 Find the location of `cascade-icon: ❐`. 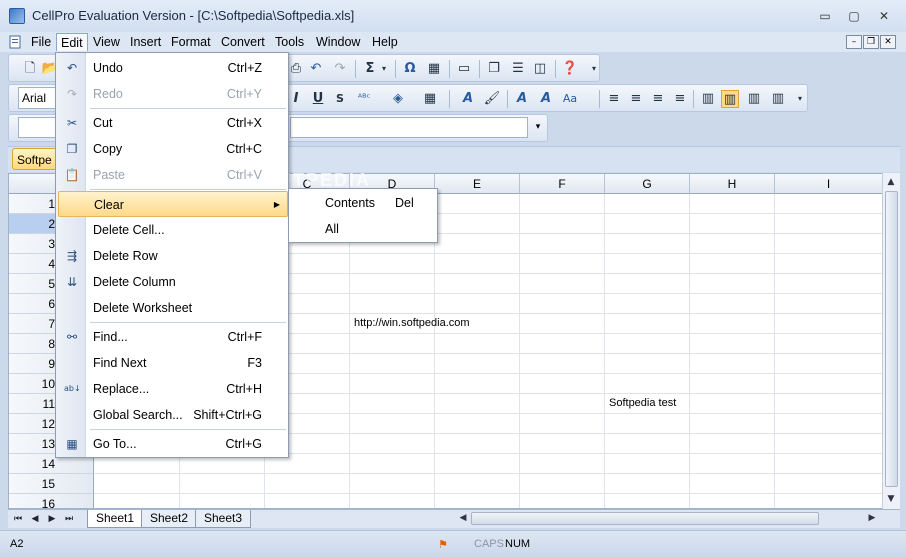

cascade-icon: ❐ is located at coordinates (494, 69).